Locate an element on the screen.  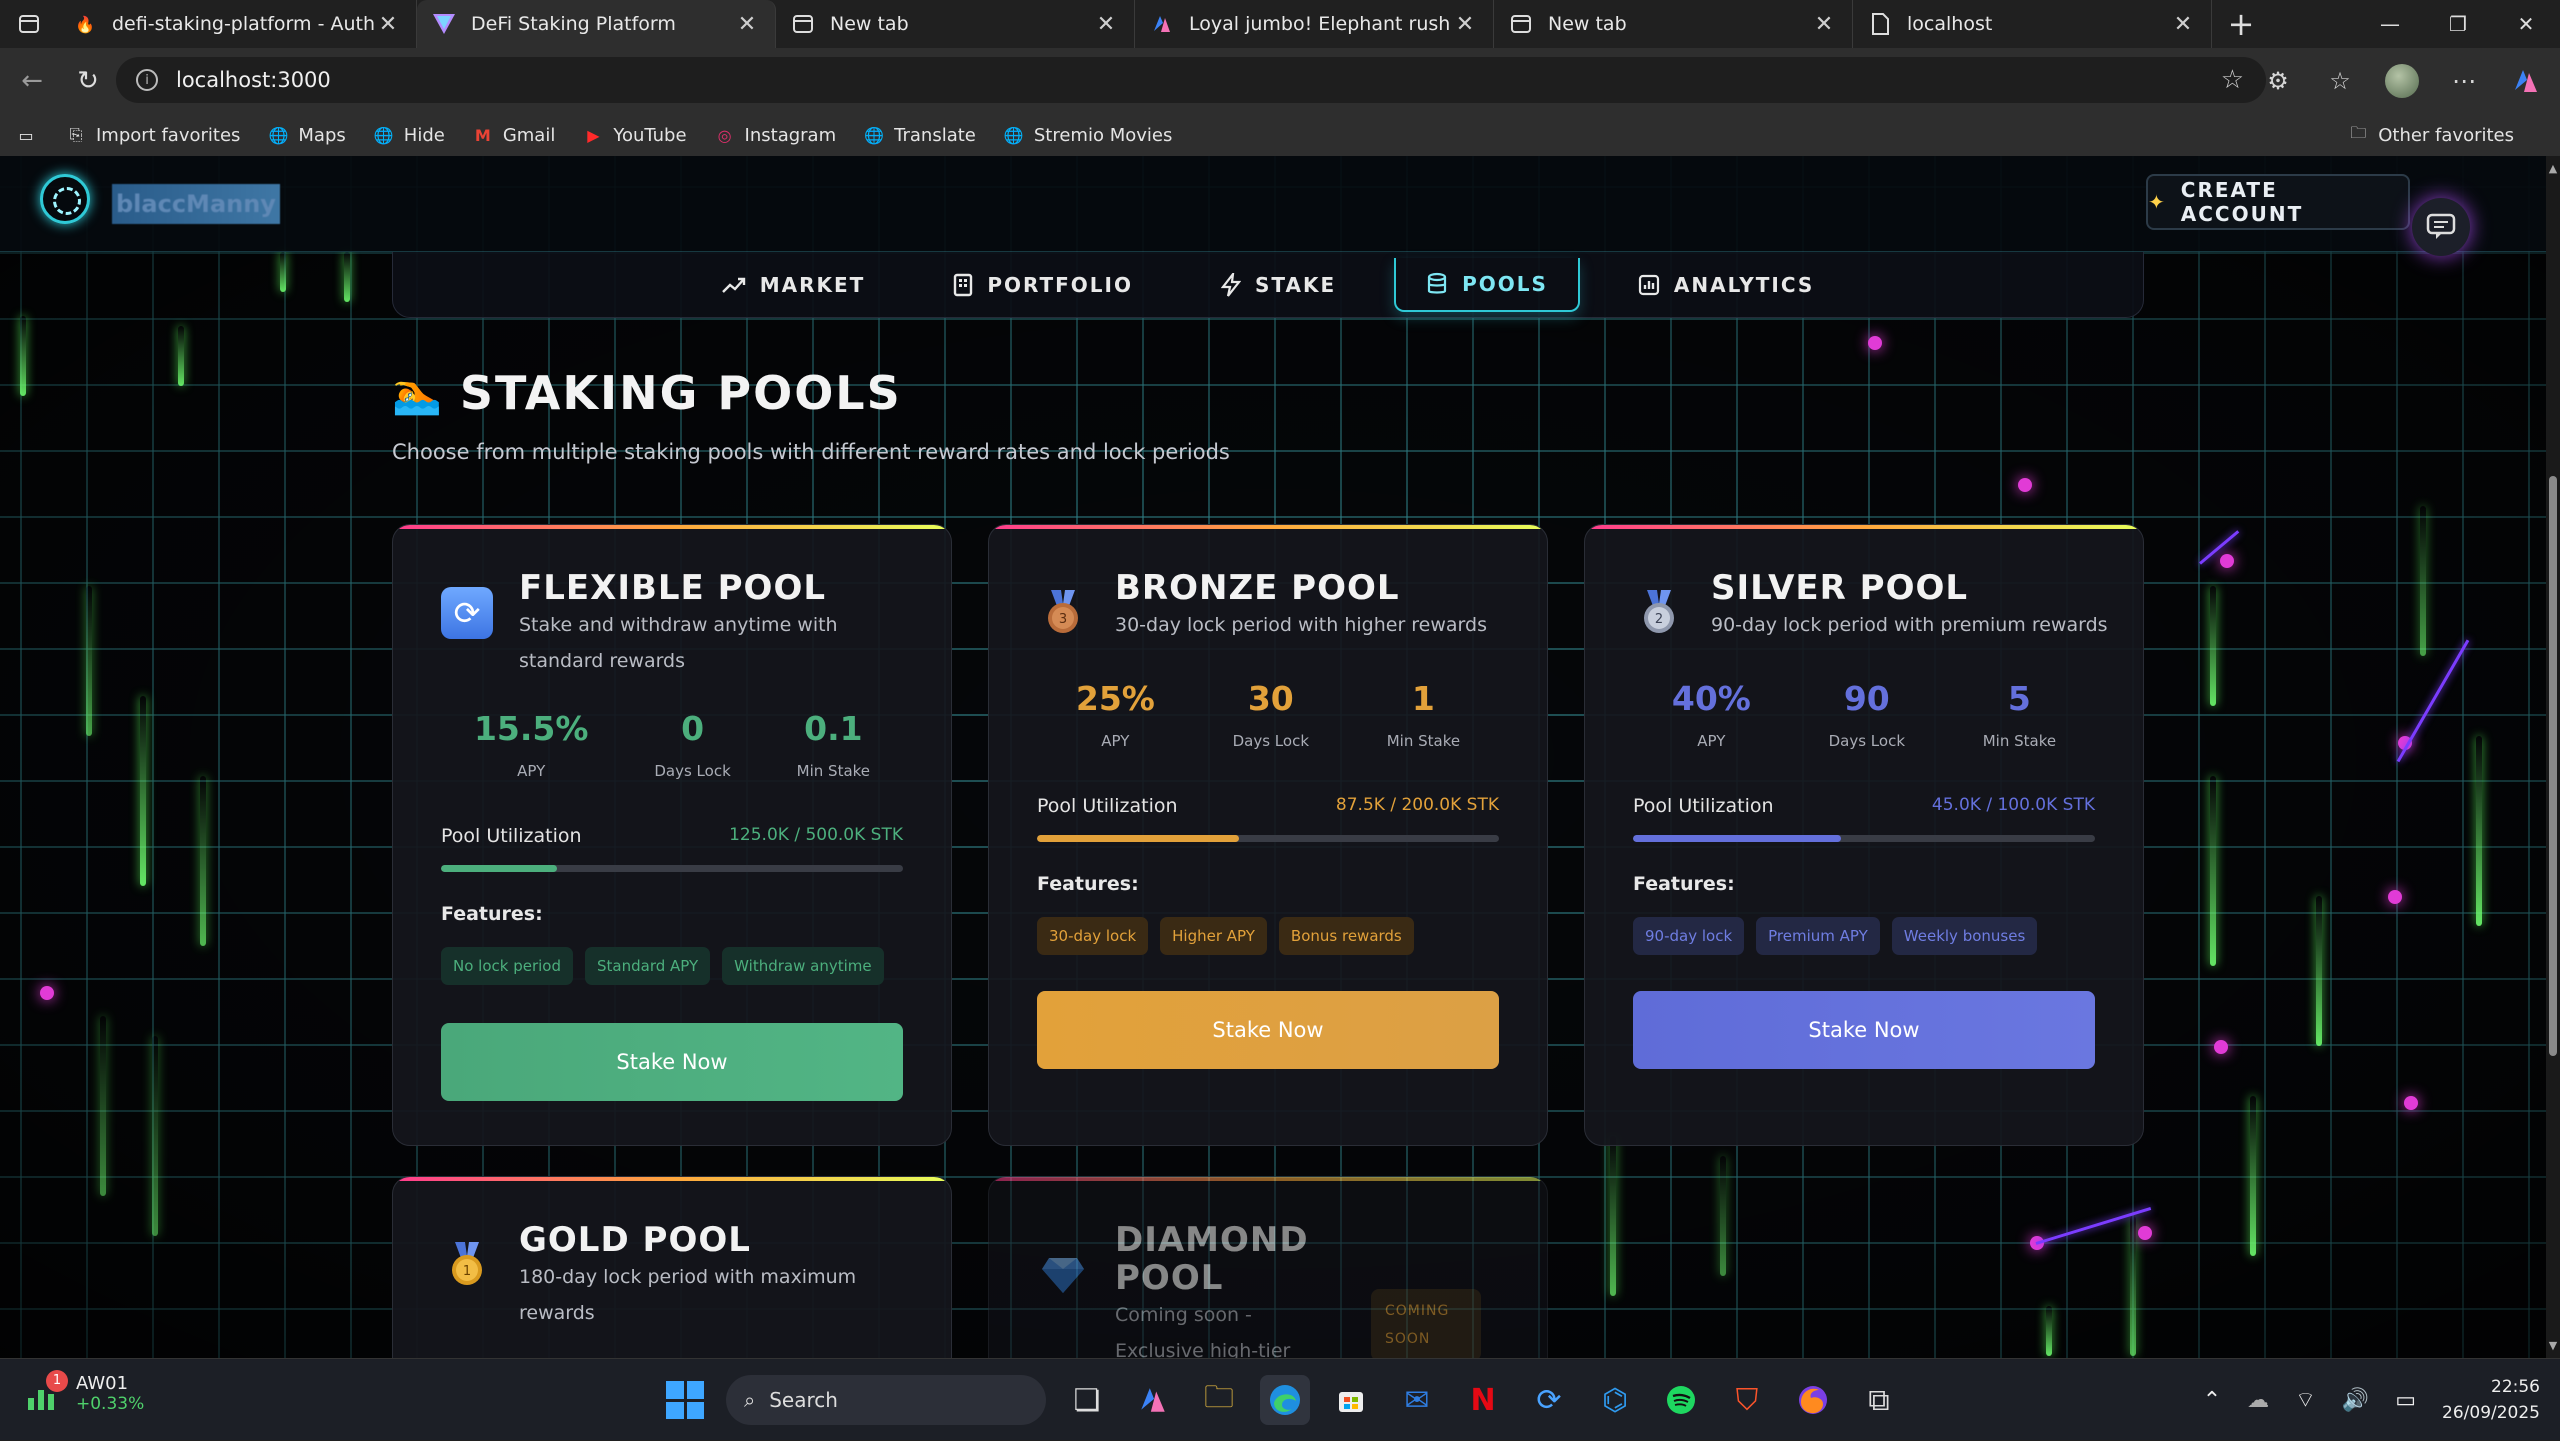
browser-tab-6: localhost ✕ is located at coordinates (2032, 24).